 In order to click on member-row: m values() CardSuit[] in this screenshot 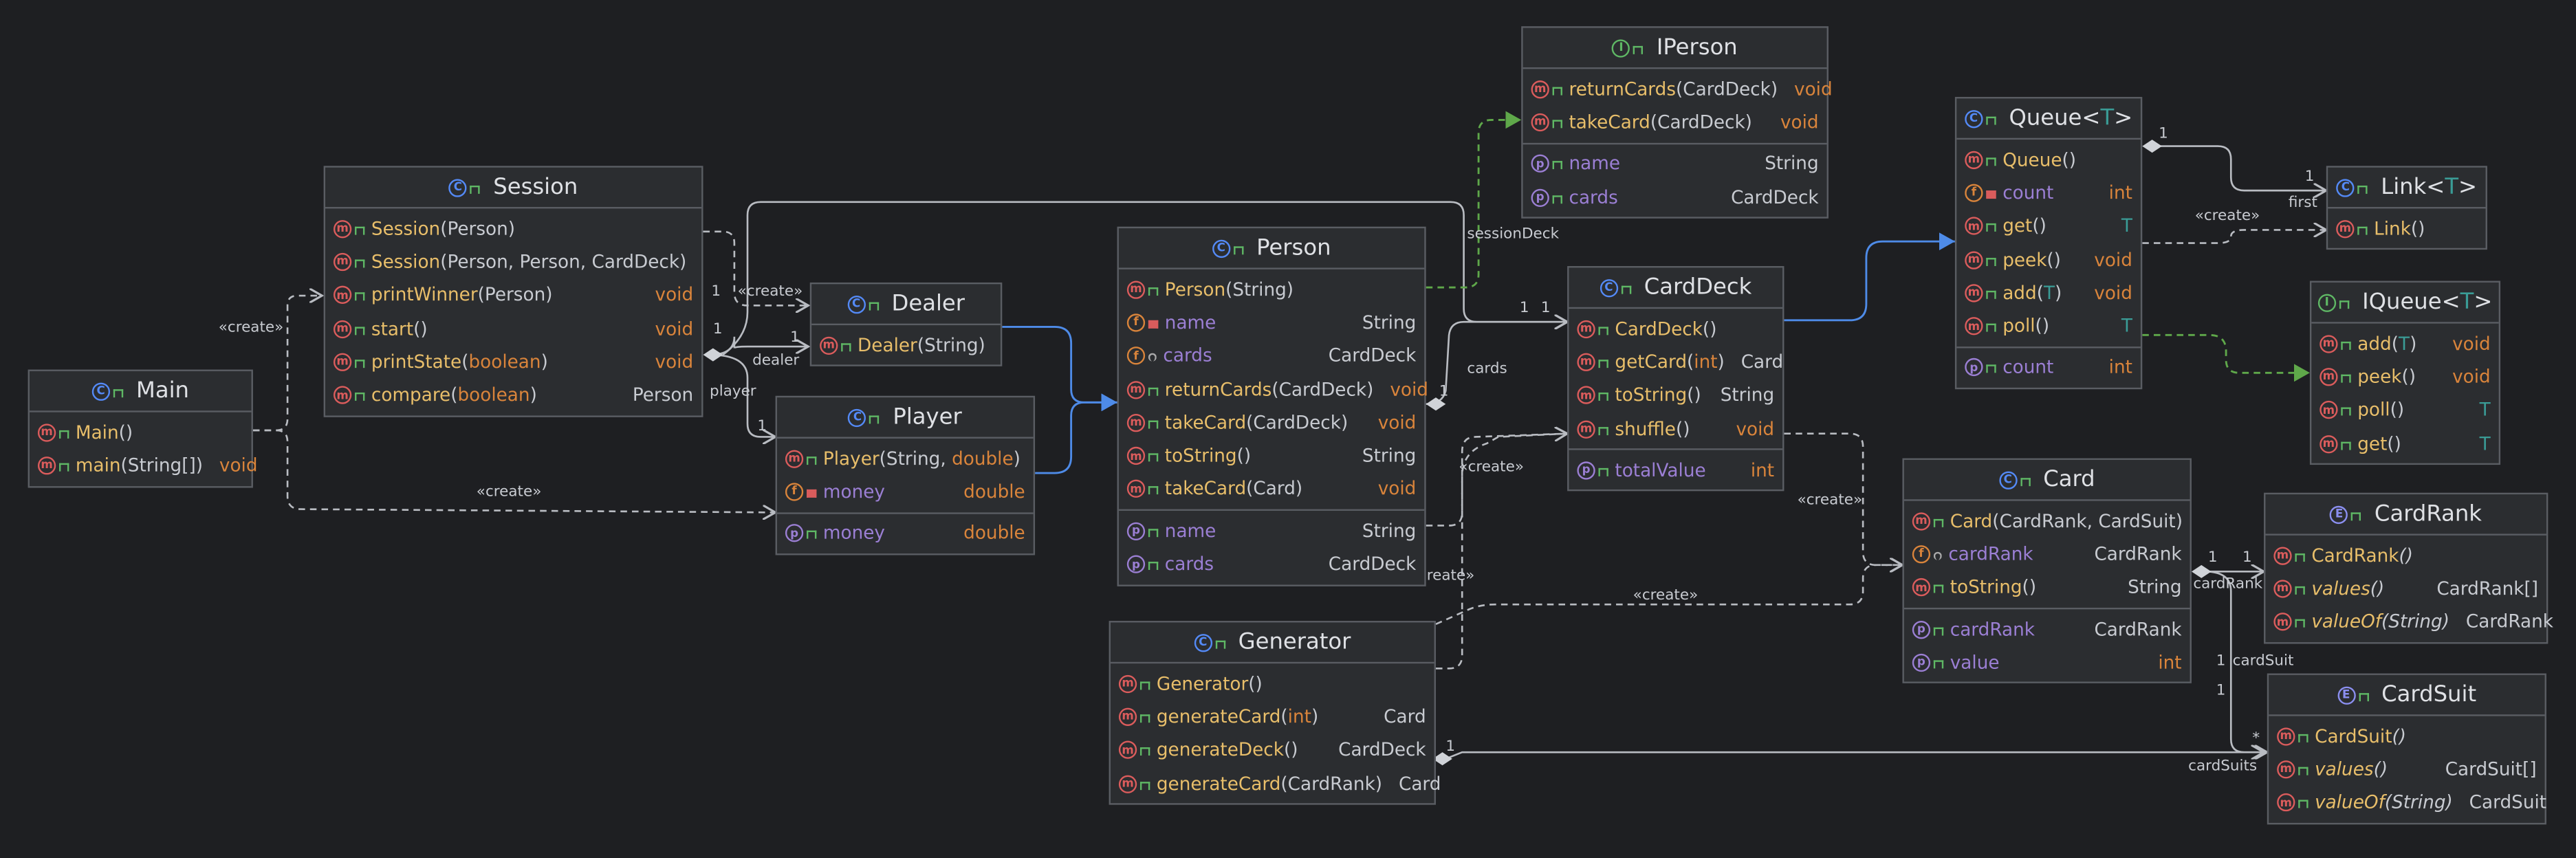, I will do `click(2406, 769)`.